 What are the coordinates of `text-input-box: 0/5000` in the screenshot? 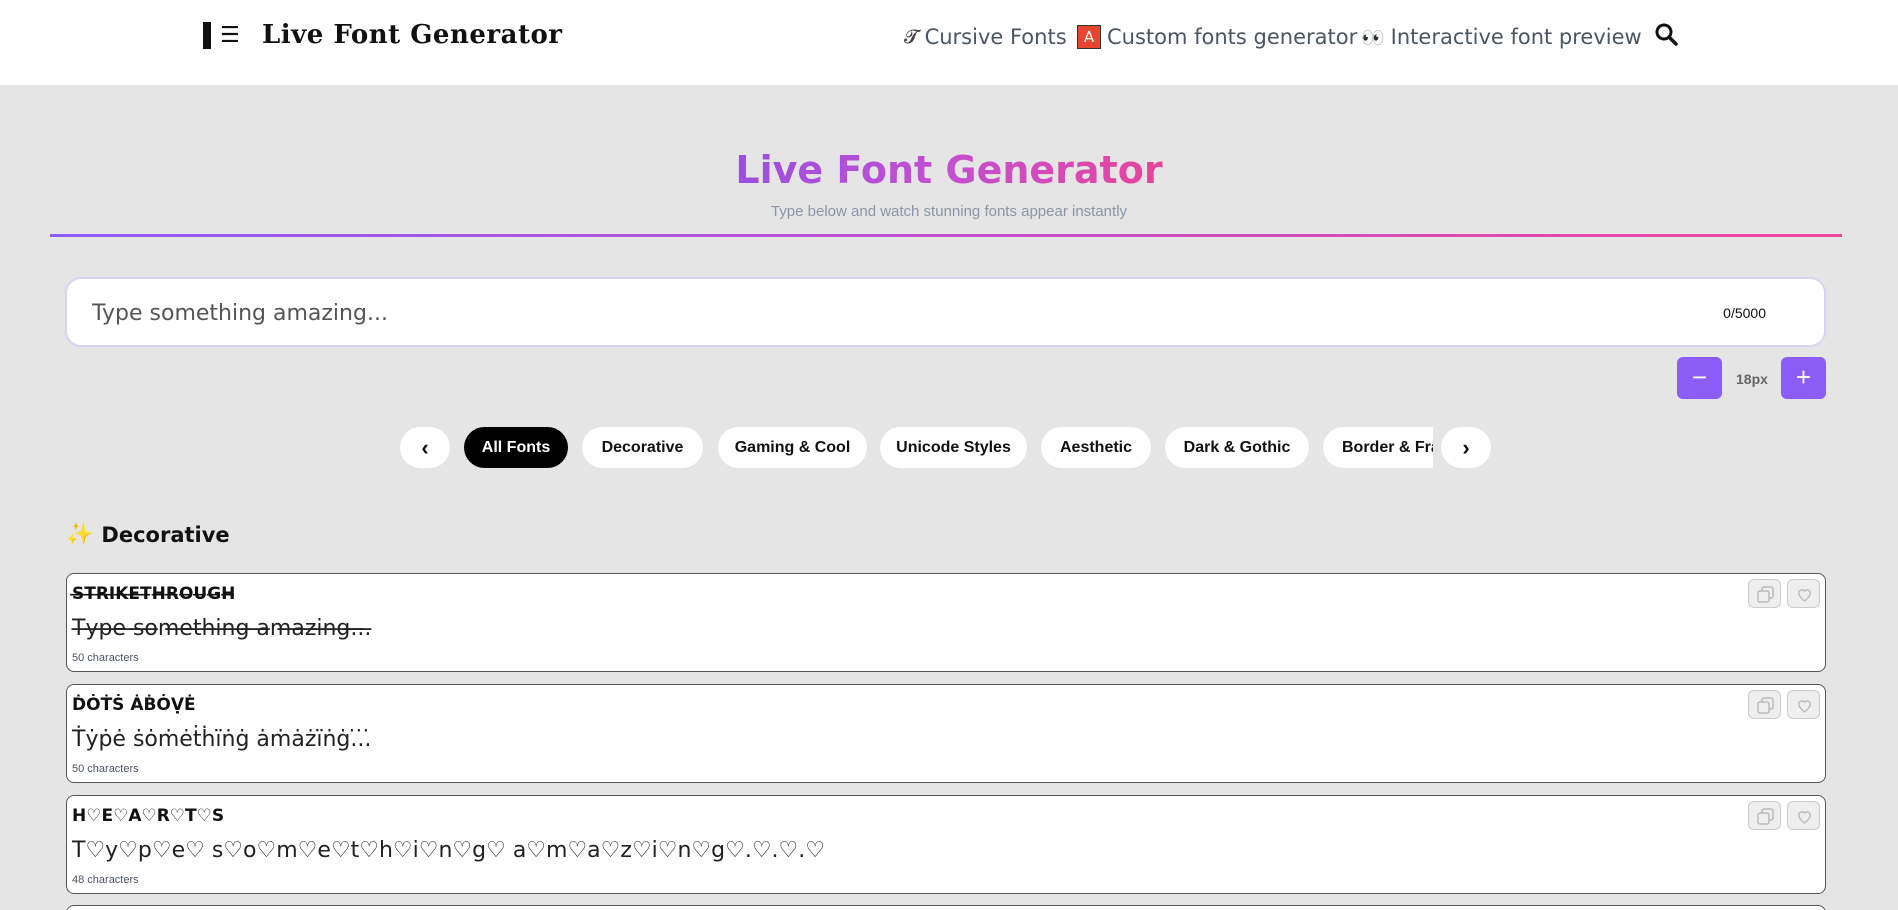 It's located at (945, 312).